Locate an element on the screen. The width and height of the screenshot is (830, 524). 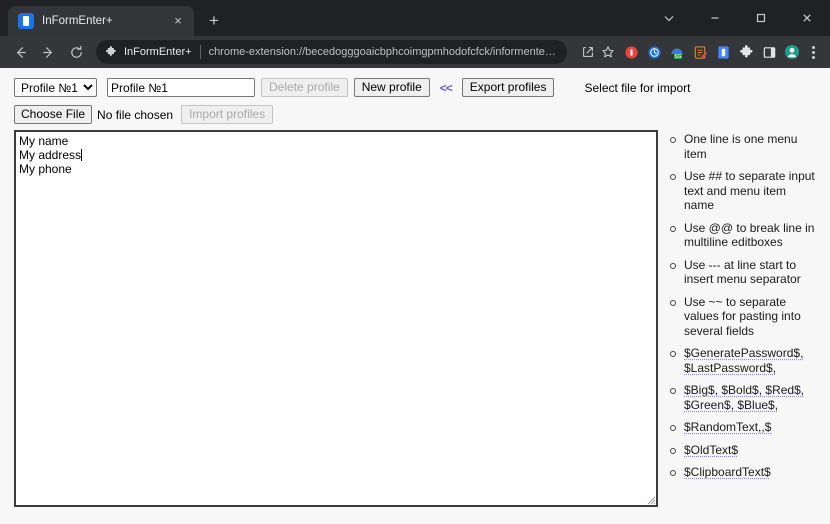
omnibox-actions is located at coordinates (598, 52).